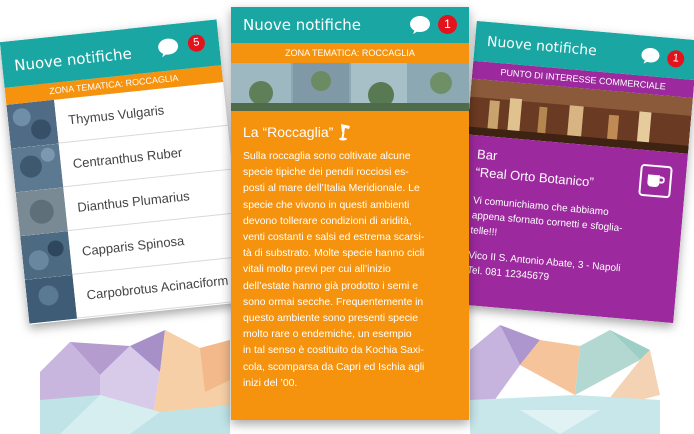  I want to click on text-line: vitali molto previ per cui all’inizio, so click(317, 270).